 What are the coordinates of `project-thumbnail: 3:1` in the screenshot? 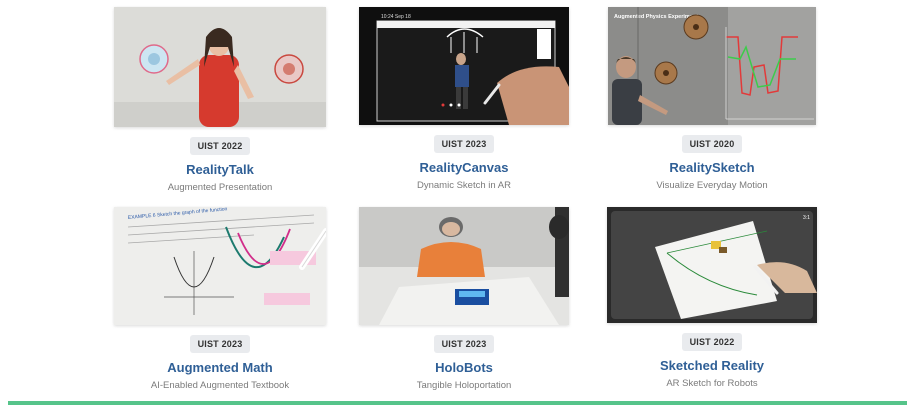 It's located at (712, 265).